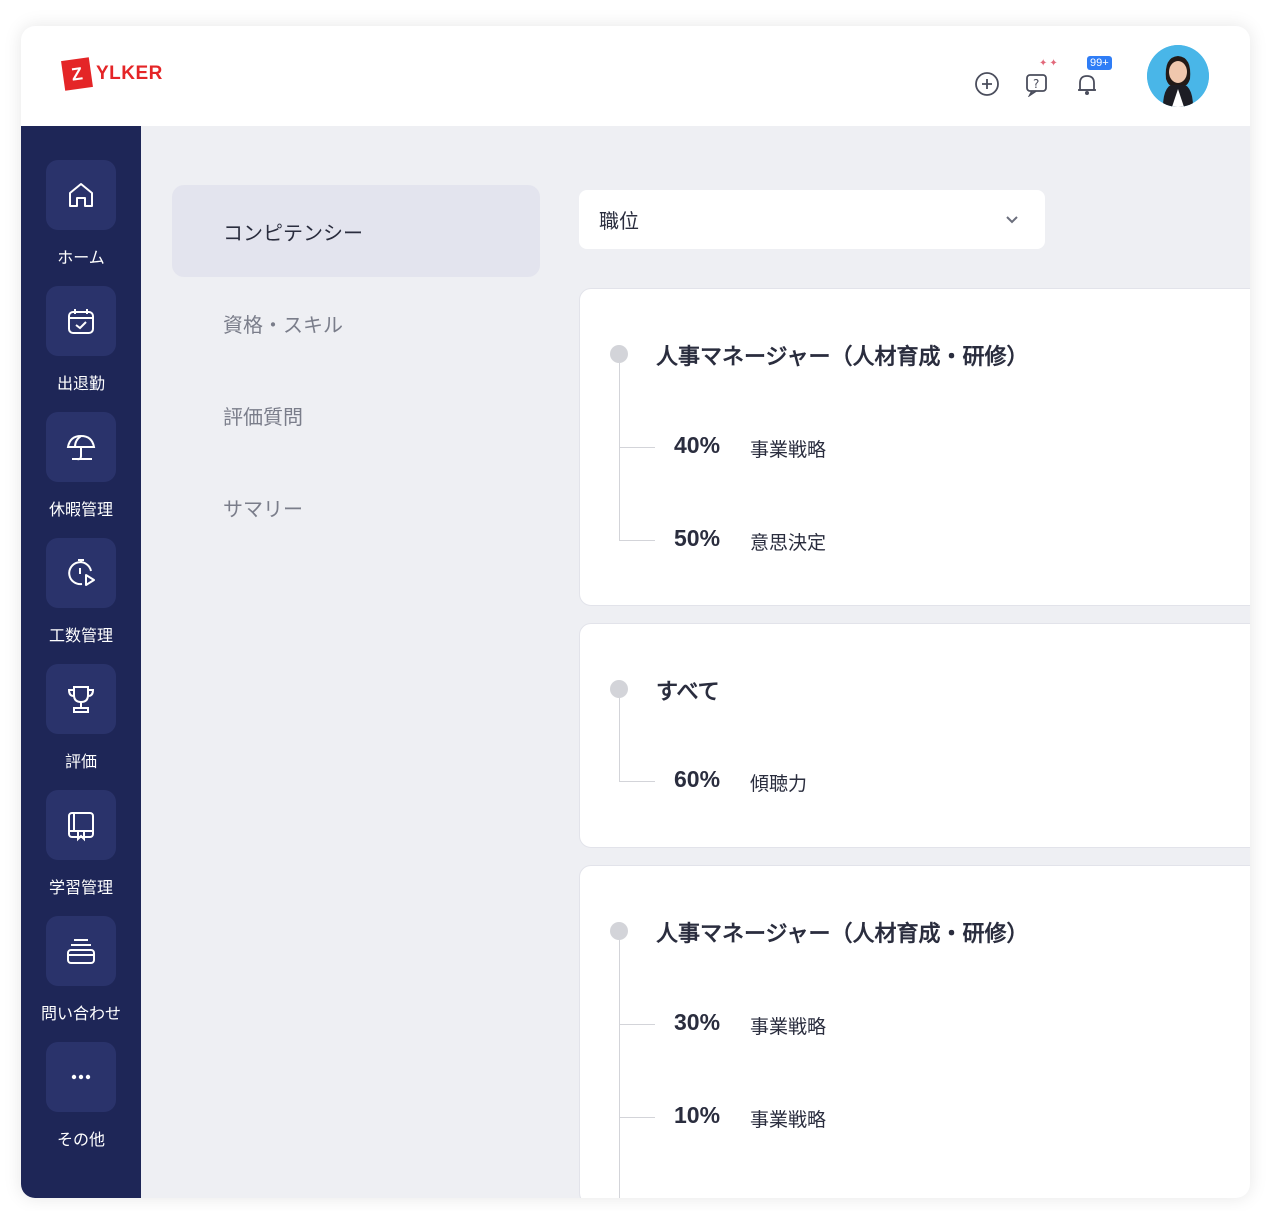 The width and height of the screenshot is (1270, 1211). I want to click on sidebar-item-timesheet: 工数管理, so click(81, 592).